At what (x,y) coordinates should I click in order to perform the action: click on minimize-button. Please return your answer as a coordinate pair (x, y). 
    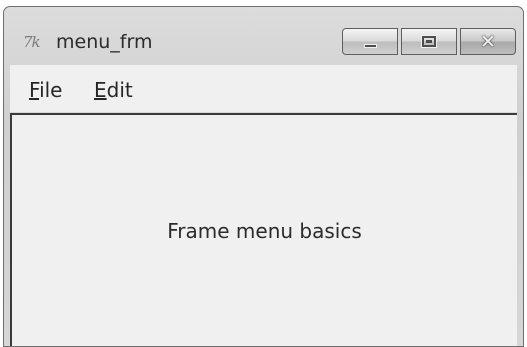
    Looking at the image, I should click on (370, 41).